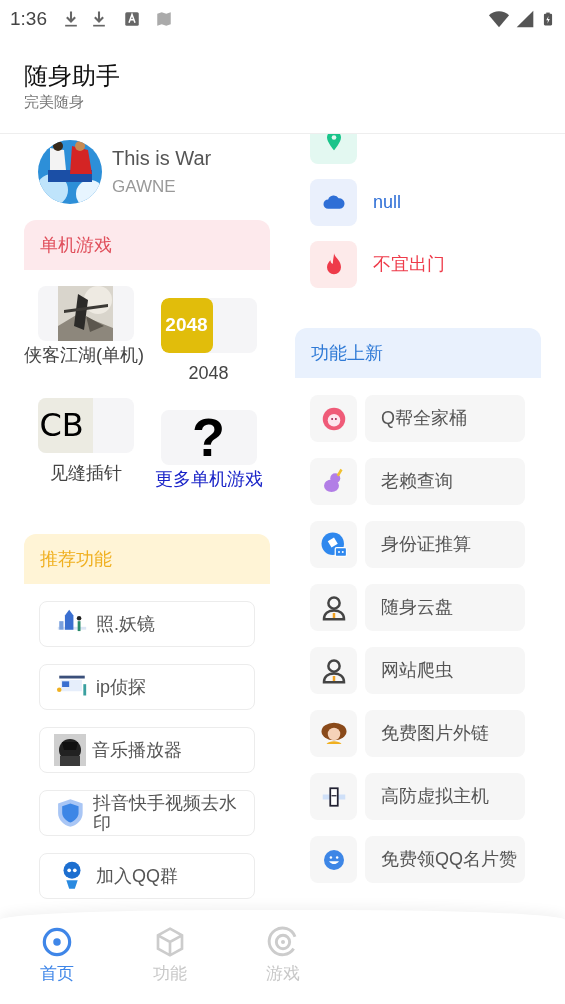 The height and width of the screenshot is (1004, 565). I want to click on feature-button: 抖音快手视频去水印, so click(147, 813).